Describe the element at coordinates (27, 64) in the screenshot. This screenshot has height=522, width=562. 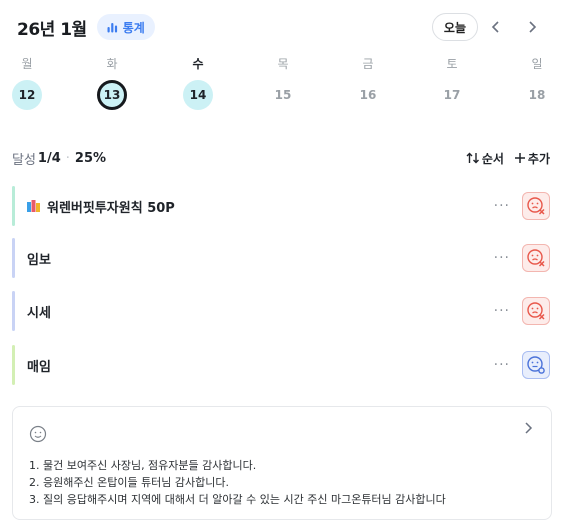
I see `weekday-label: 월` at that location.